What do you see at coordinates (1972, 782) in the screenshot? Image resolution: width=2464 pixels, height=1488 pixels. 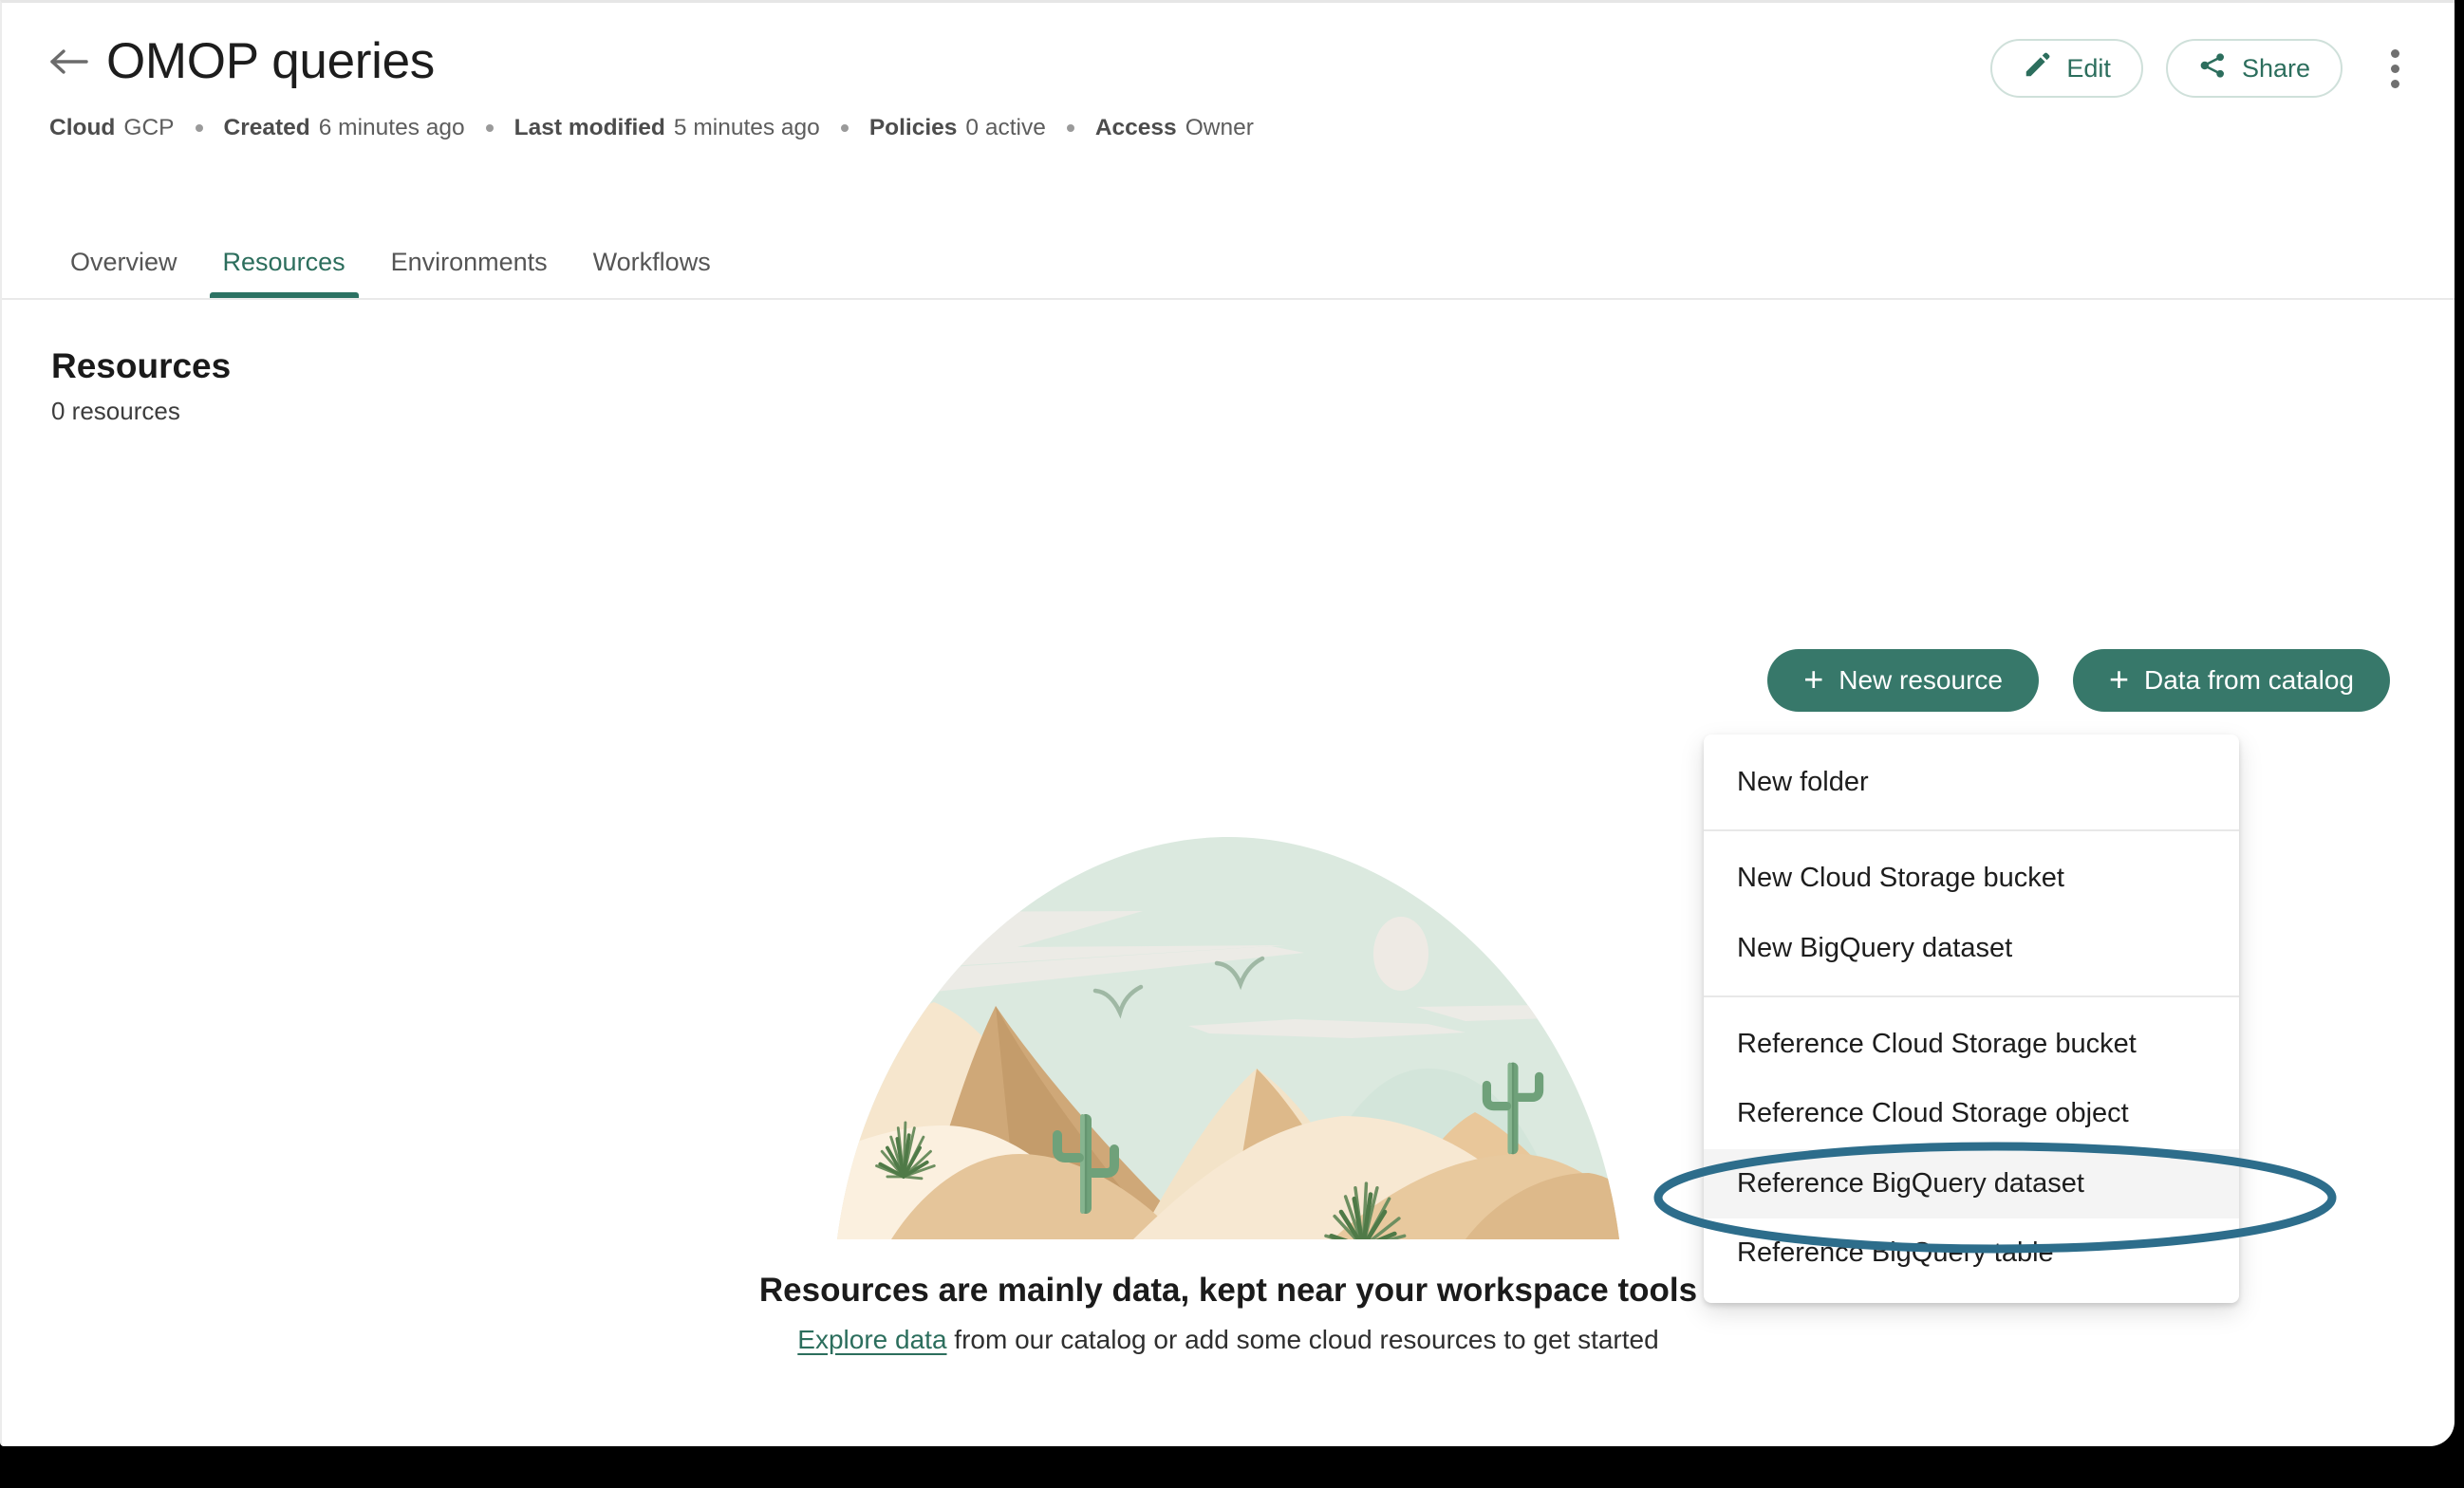 I see `menu-item-new-folder: New folder` at bounding box center [1972, 782].